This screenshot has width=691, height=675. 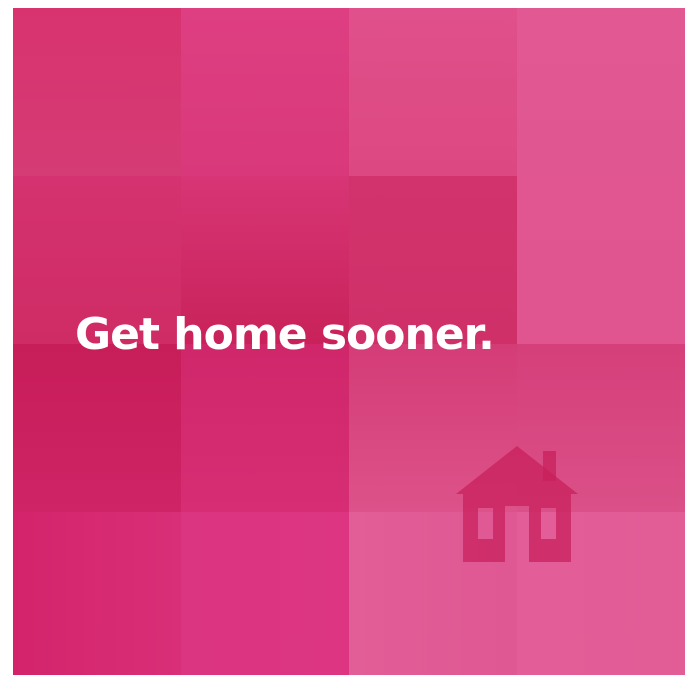 I want to click on headline: Get home sooner., so click(x=285, y=334).